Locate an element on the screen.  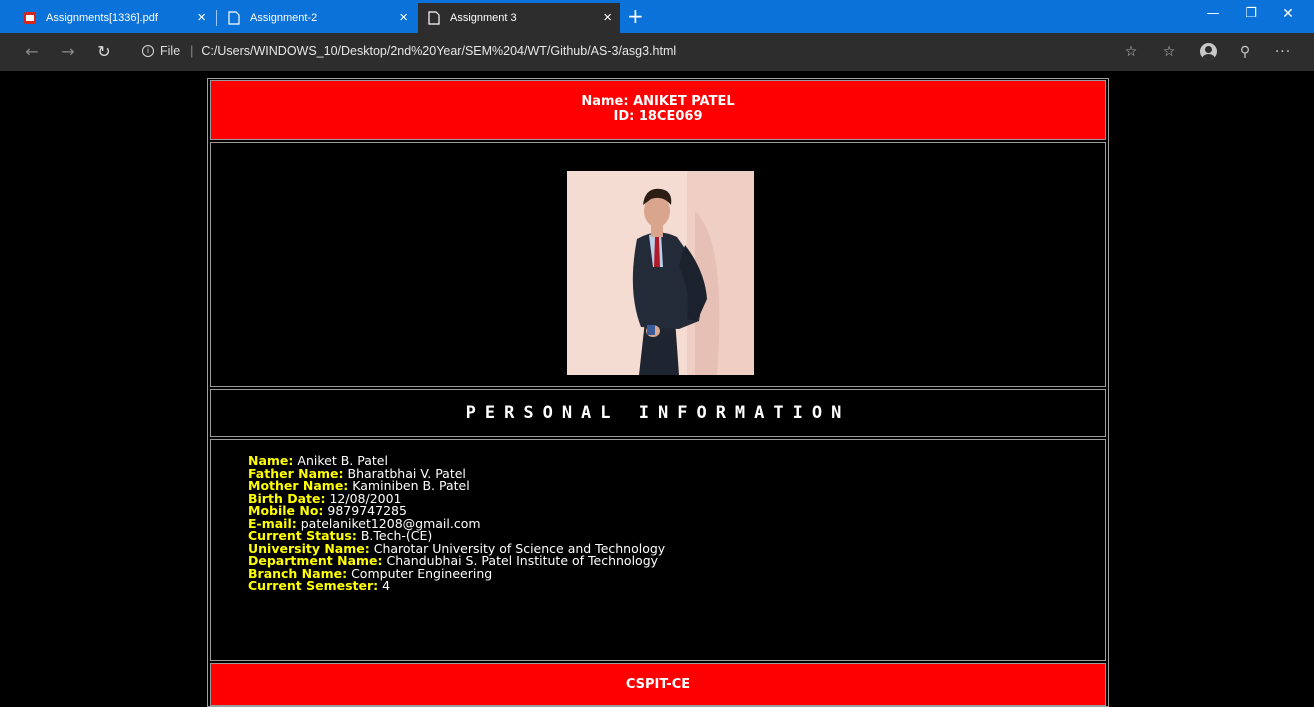
header-banner: Name: ANIKET PATEL ID: 18CE069 is located at coordinates (658, 110).